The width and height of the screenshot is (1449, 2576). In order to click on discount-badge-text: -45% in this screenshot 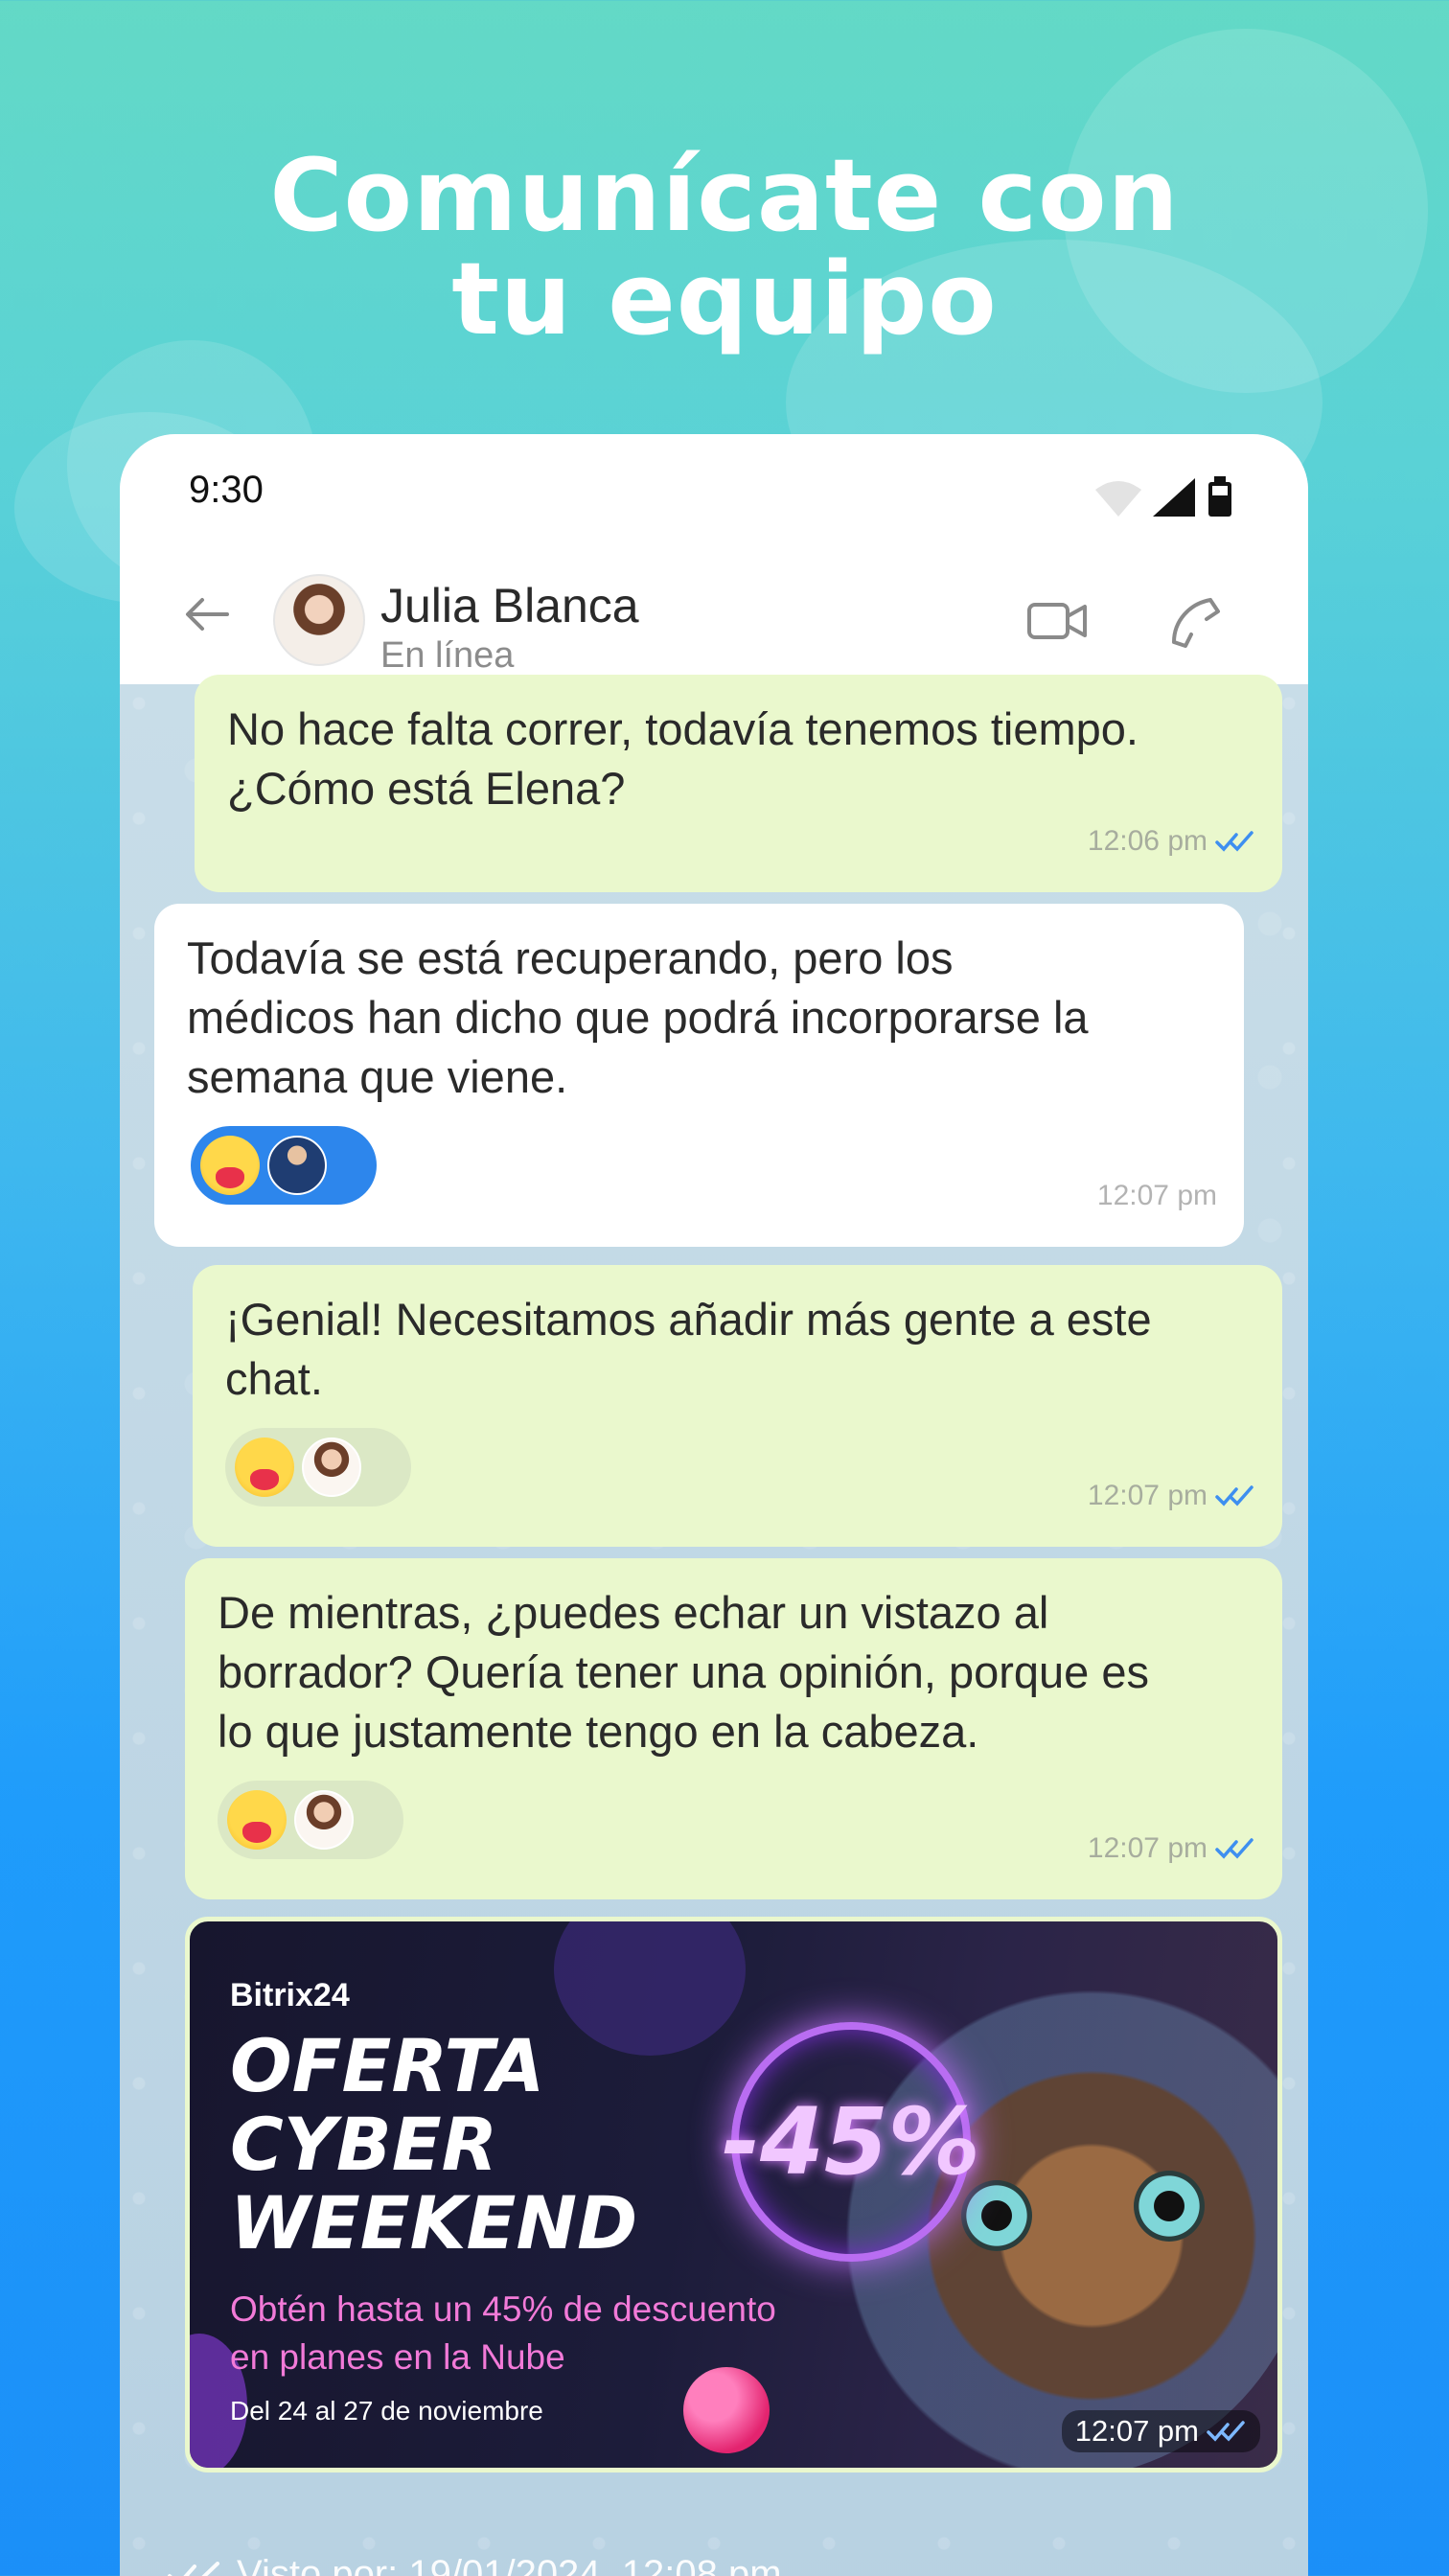, I will do `click(851, 2142)`.